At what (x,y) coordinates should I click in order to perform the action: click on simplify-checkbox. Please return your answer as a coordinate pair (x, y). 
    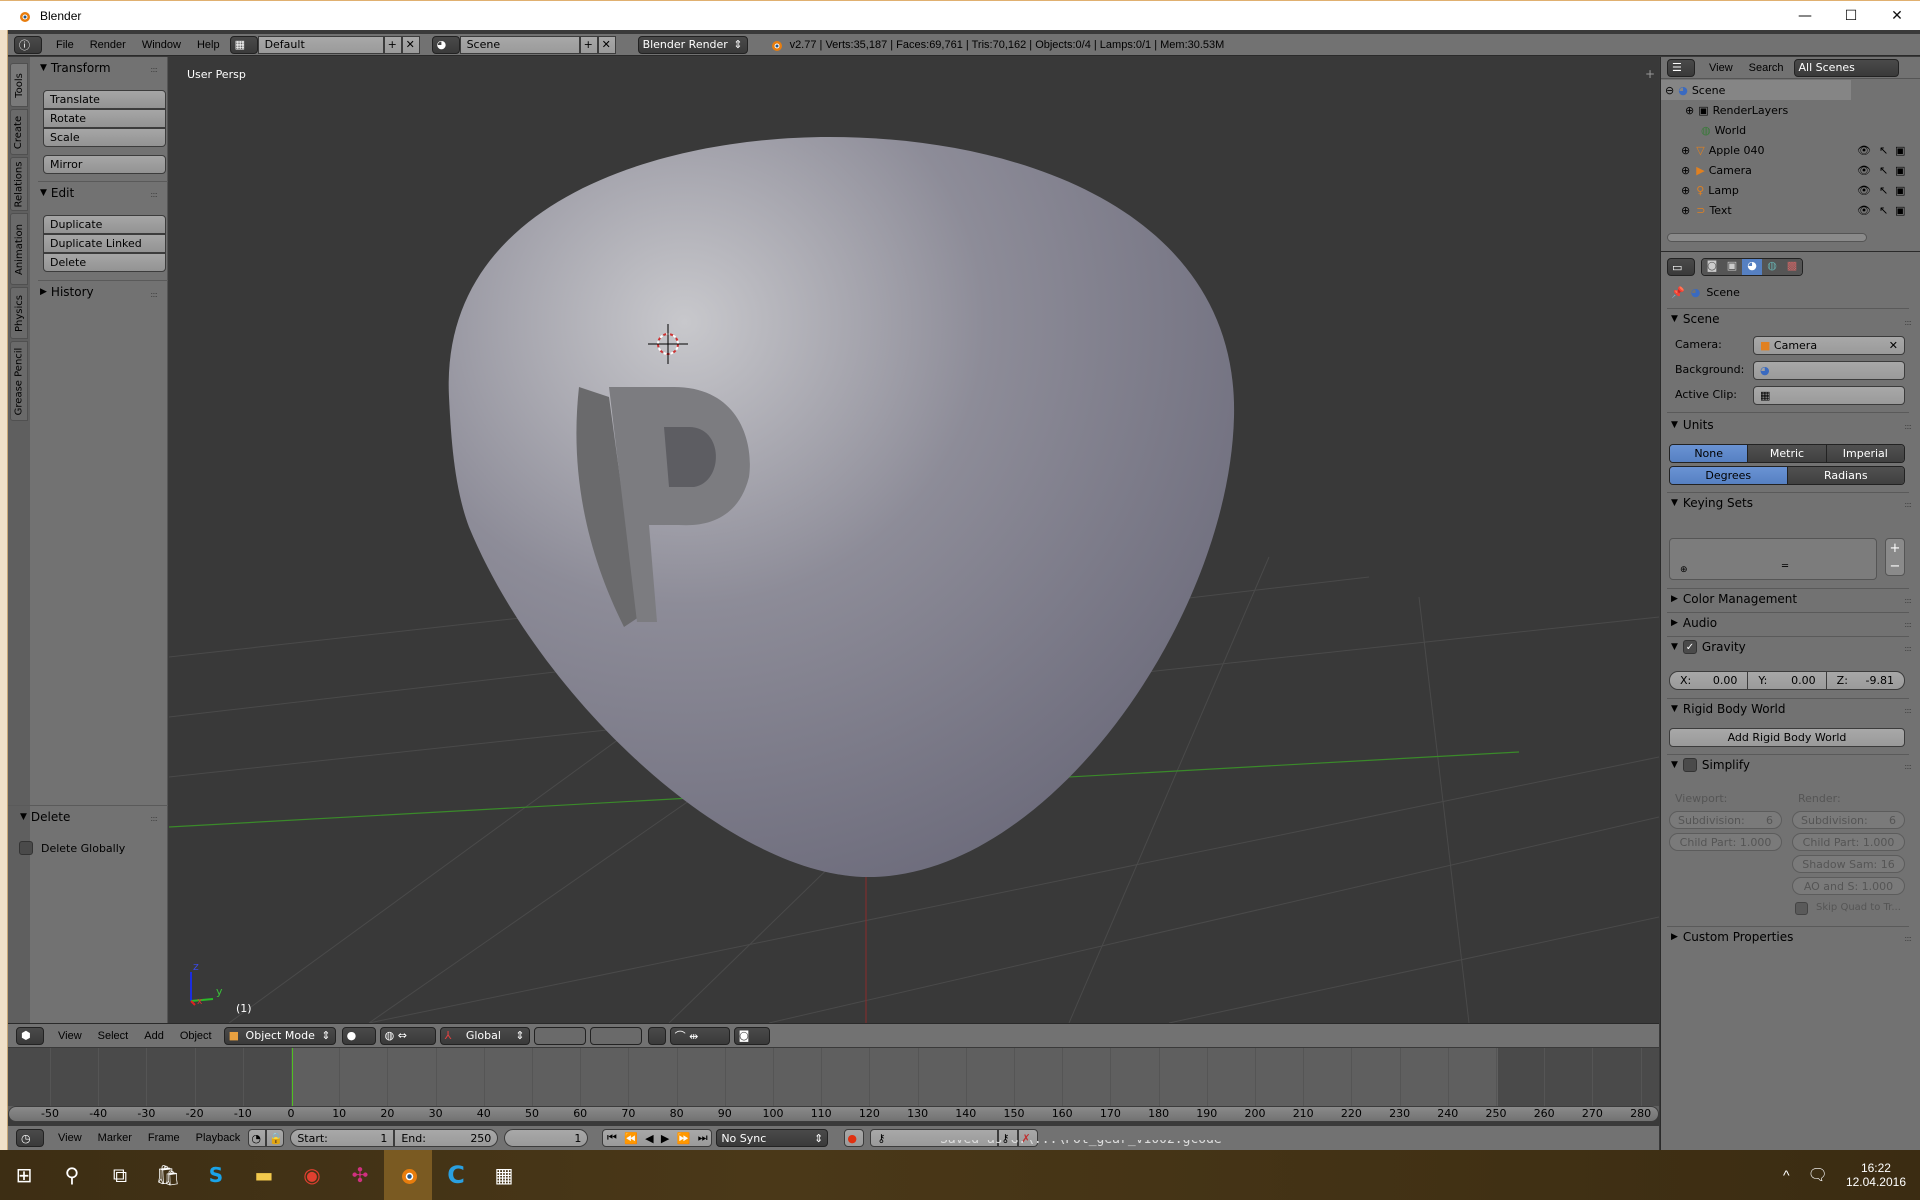
    Looking at the image, I should click on (1689, 765).